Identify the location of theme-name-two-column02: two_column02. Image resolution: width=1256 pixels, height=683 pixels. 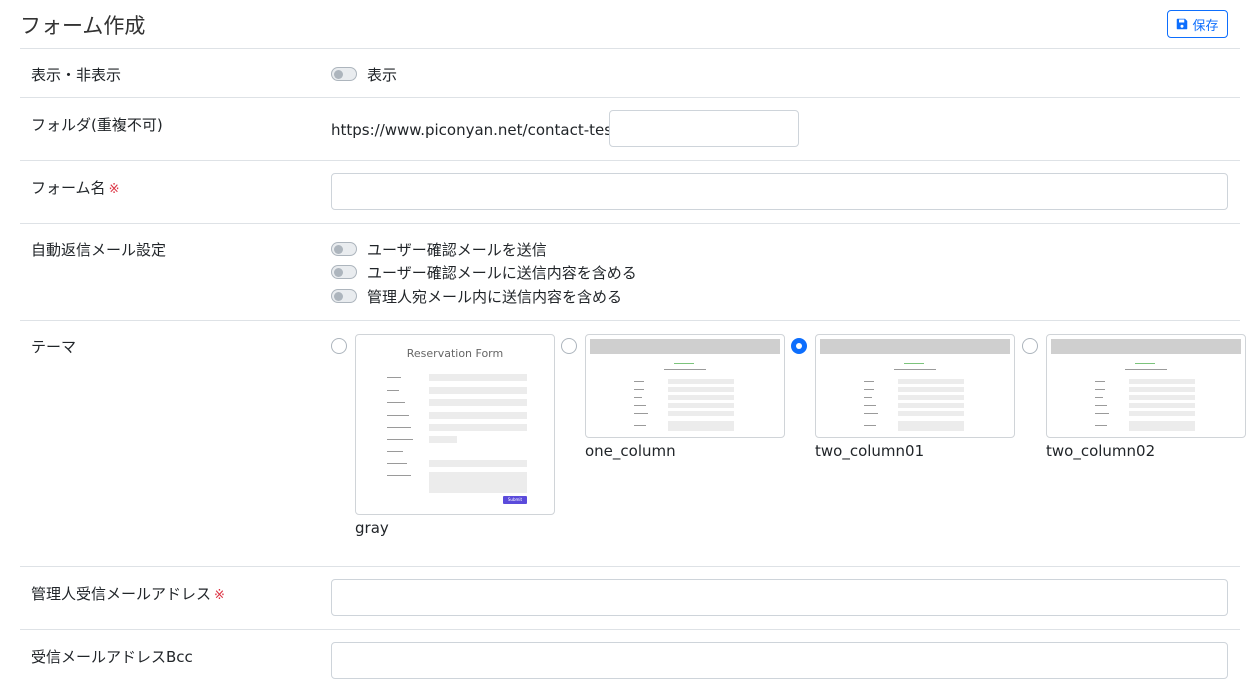
(1101, 451).